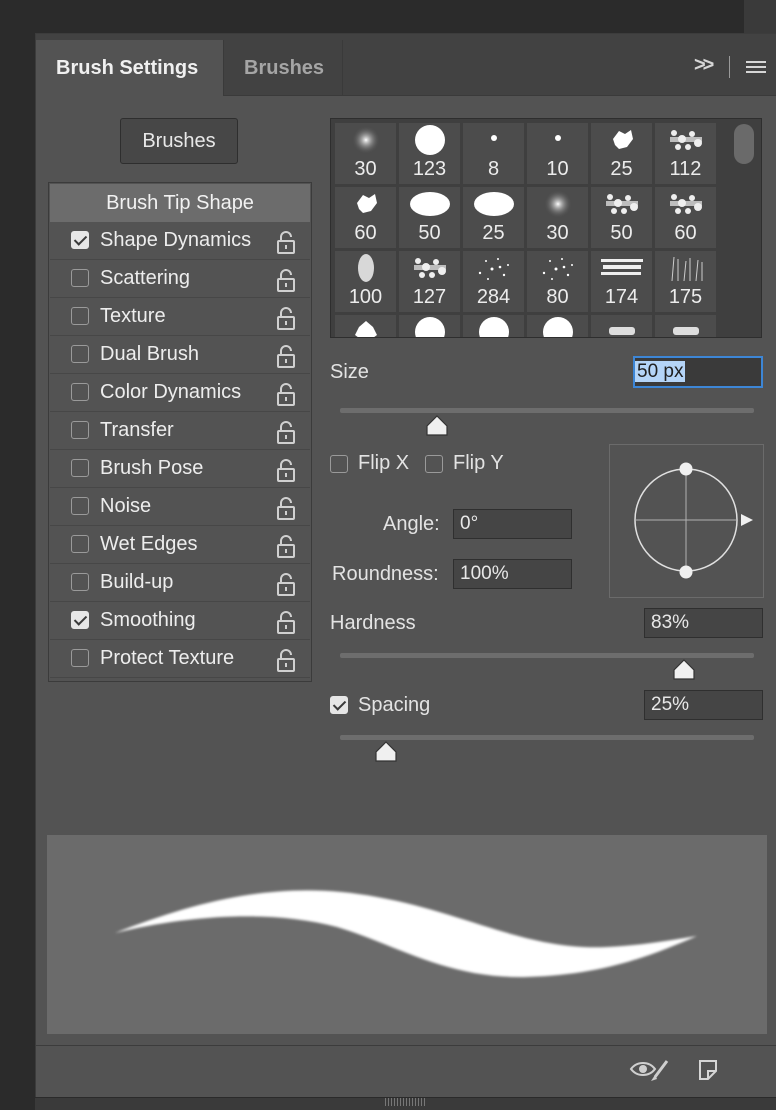 The height and width of the screenshot is (1110, 776). I want to click on brush-preset: 80, so click(557, 281).